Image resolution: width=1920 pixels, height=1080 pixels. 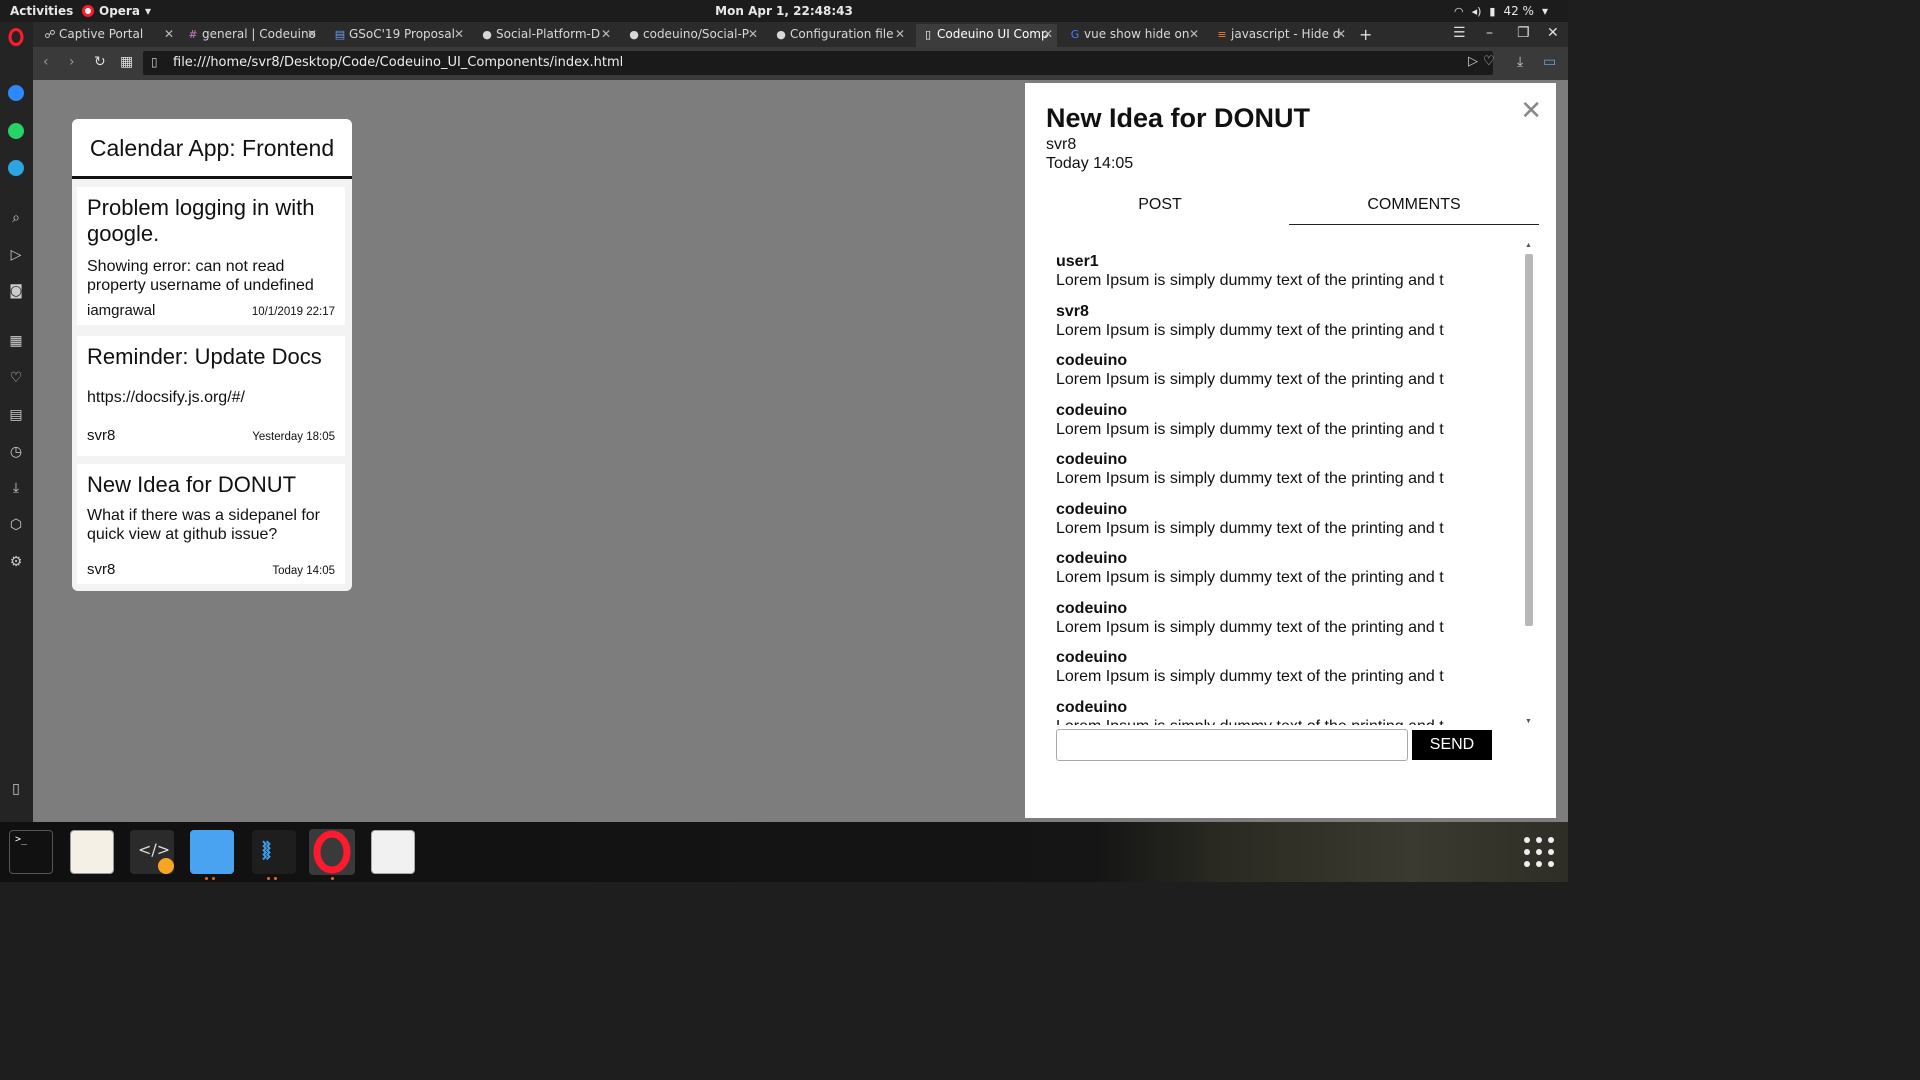 I want to click on tab-javascript-hide: ≡ javascript - Hide d ✕, so click(x=1280, y=35).